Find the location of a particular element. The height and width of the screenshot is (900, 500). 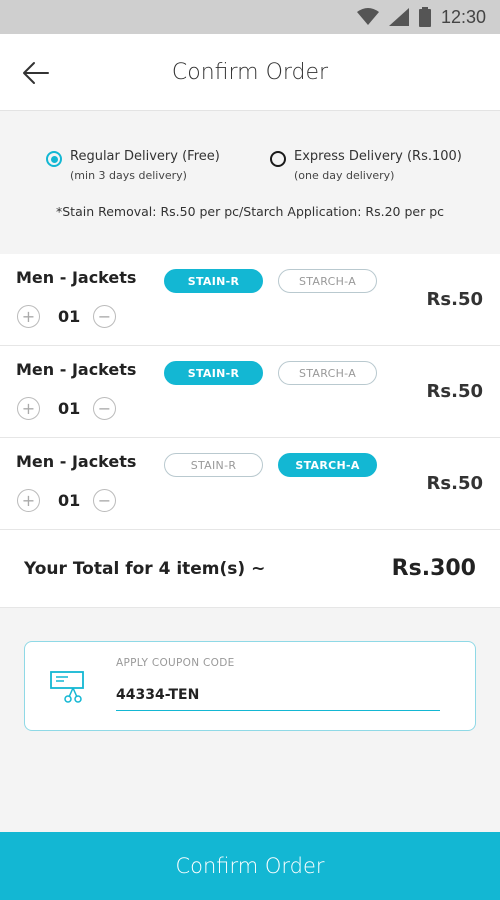

arrow-left-icon is located at coordinates (36, 73).